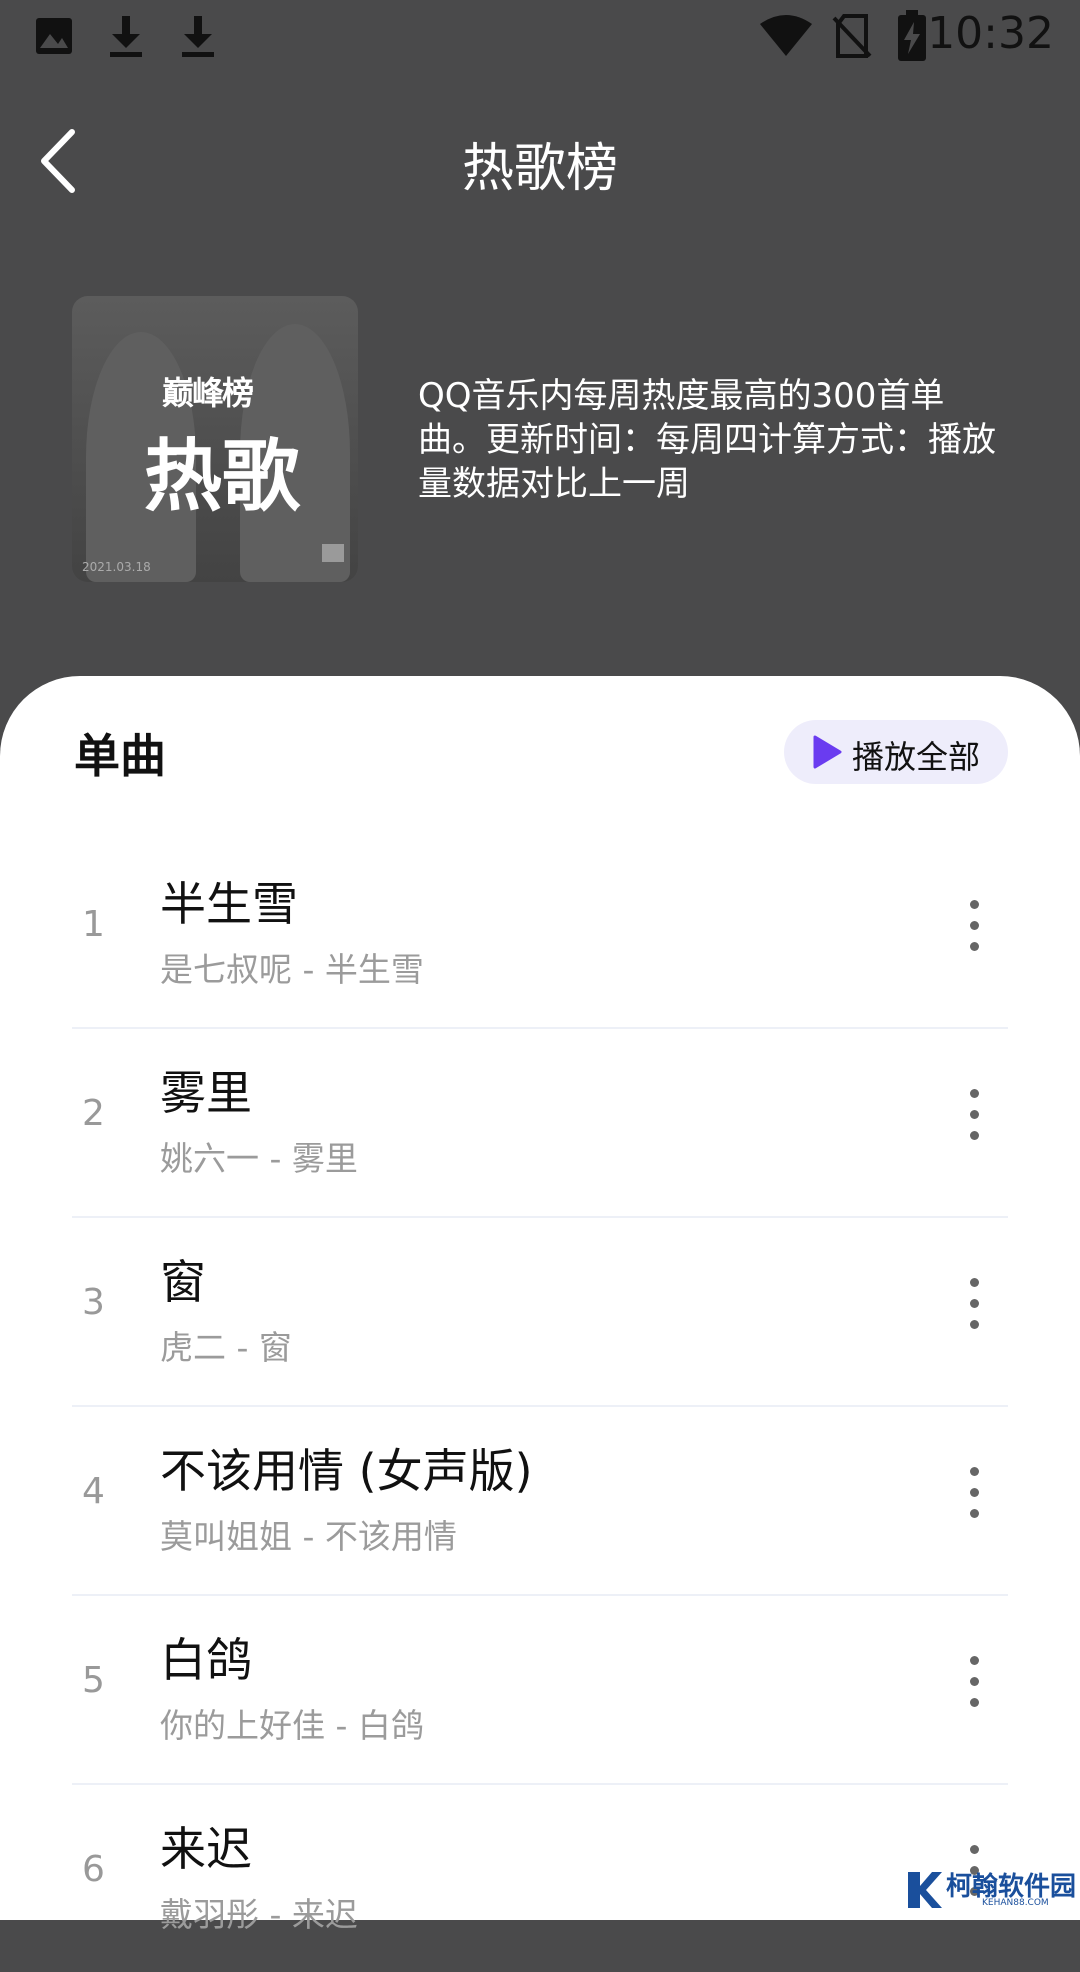 This screenshot has width=1080, height=1972. I want to click on song-artist: 虎二 - 窗, so click(226, 1347).